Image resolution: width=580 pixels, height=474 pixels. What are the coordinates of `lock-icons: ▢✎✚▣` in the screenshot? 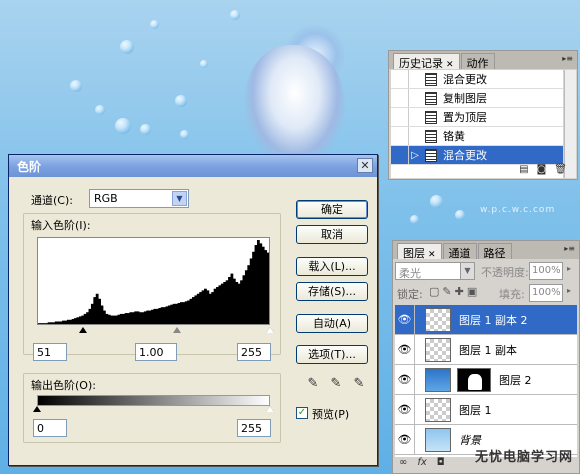 It's located at (454, 291).